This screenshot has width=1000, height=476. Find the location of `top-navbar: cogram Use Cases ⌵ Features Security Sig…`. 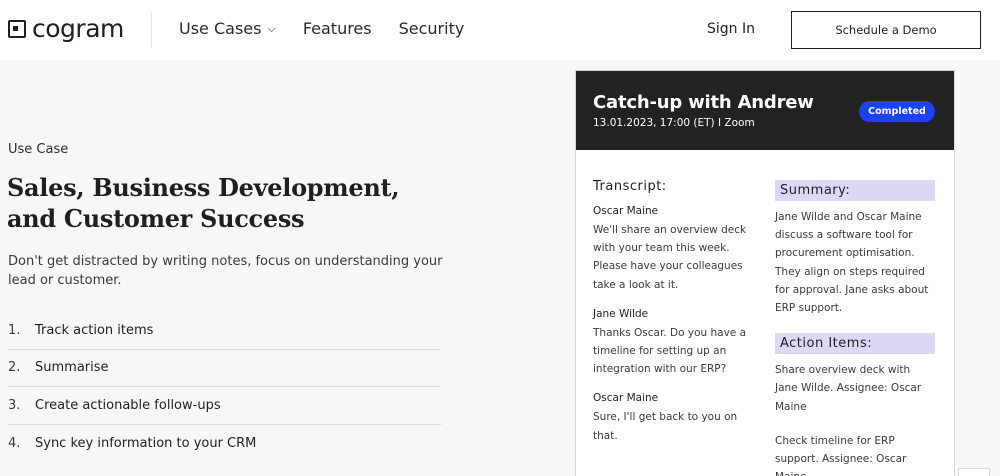

top-navbar: cogram Use Cases ⌵ Features Security Sig… is located at coordinates (500, 30).